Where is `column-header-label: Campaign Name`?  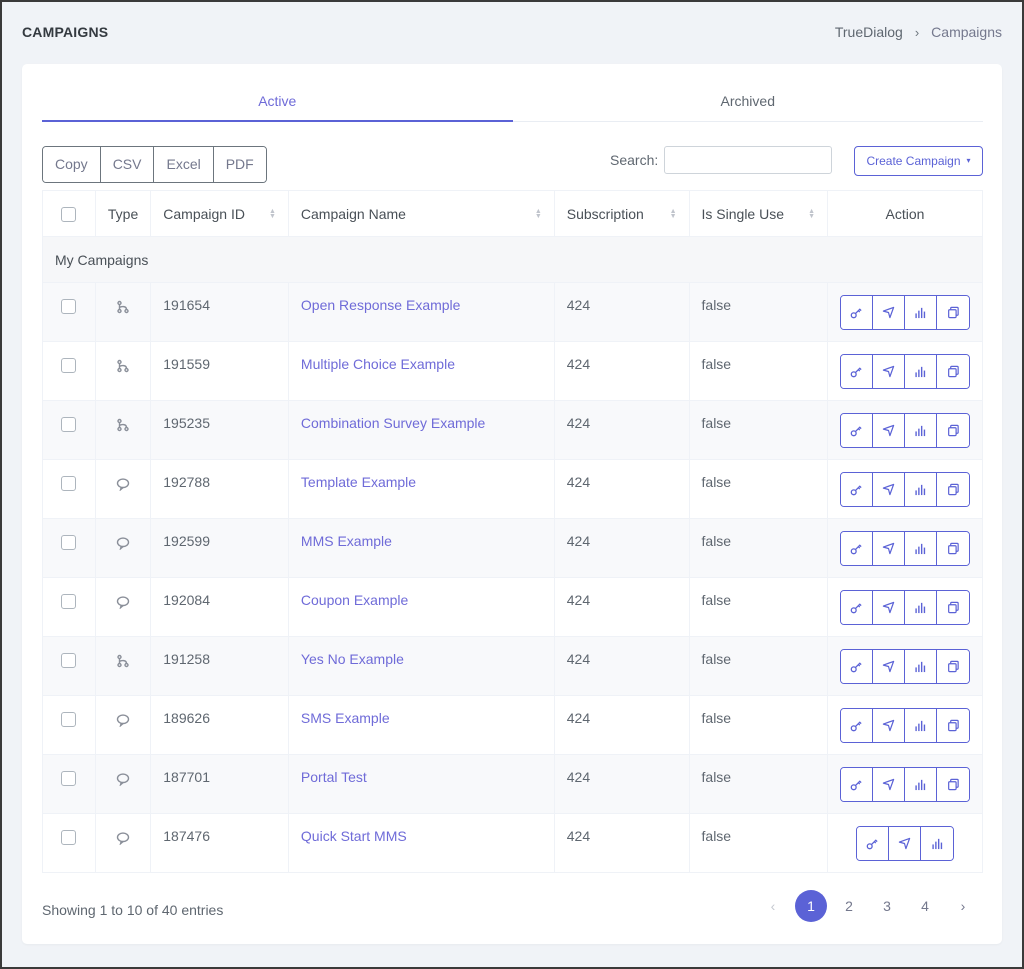 column-header-label: Campaign Name is located at coordinates (353, 213).